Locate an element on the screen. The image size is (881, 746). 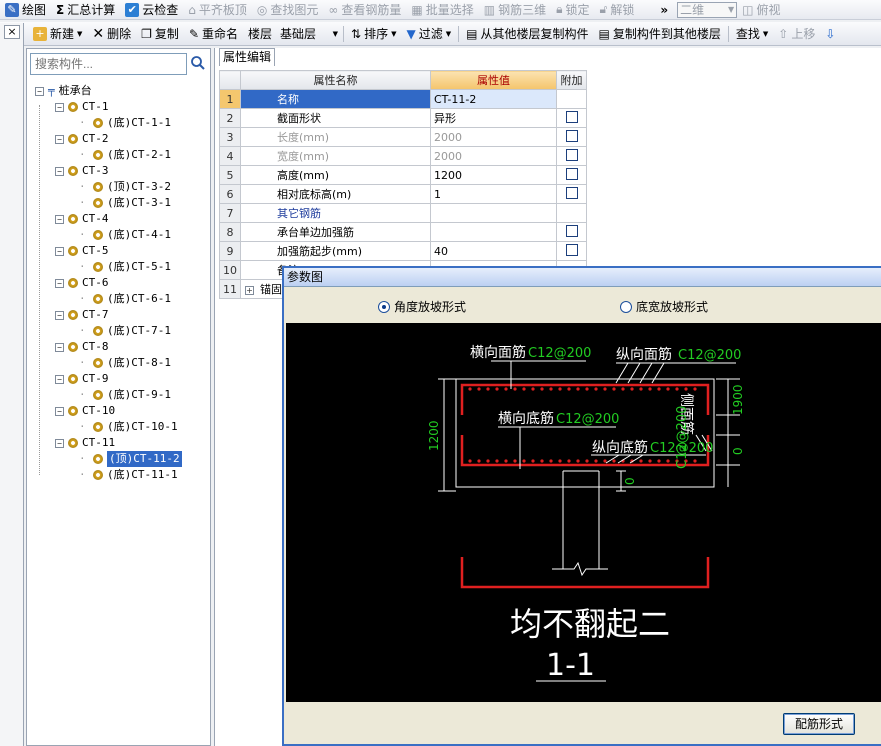
radio-bottom-width-slope: 底宽放坡形式 is located at coordinates (664, 306).